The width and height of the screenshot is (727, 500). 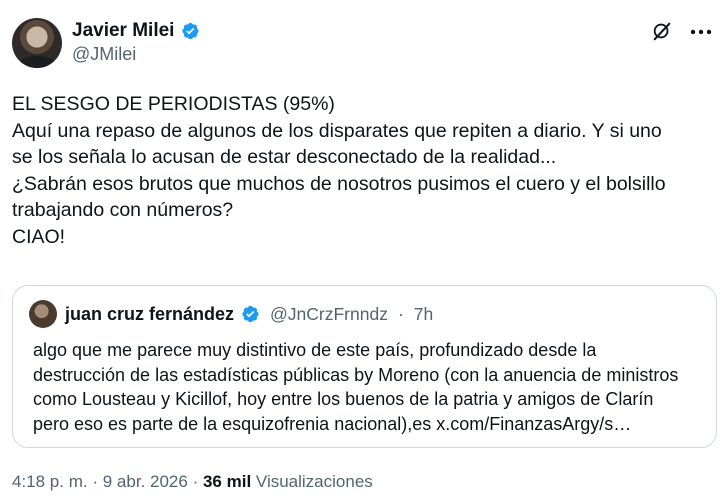 I want to click on author-info: Javier Milei @JMilei, so click(x=136, y=42).